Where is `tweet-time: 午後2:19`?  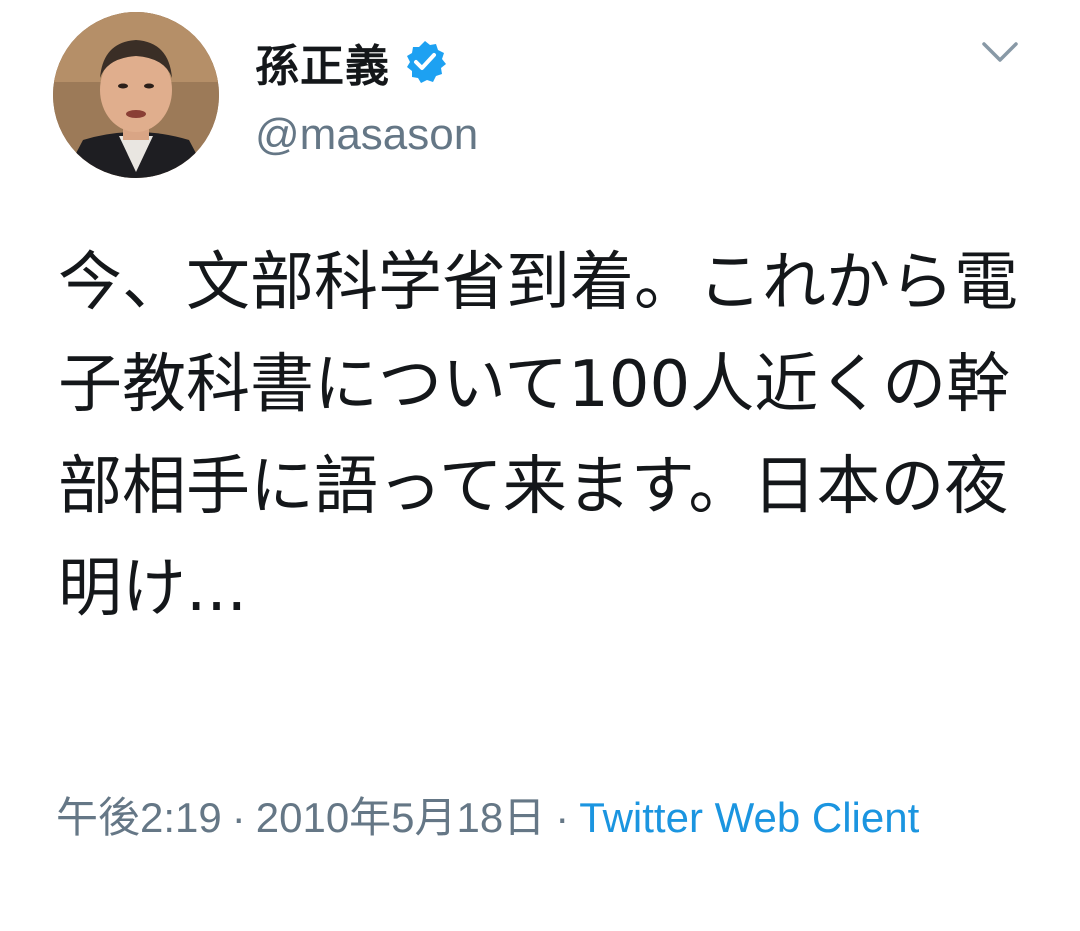 tweet-time: 午後2:19 is located at coordinates (139, 817).